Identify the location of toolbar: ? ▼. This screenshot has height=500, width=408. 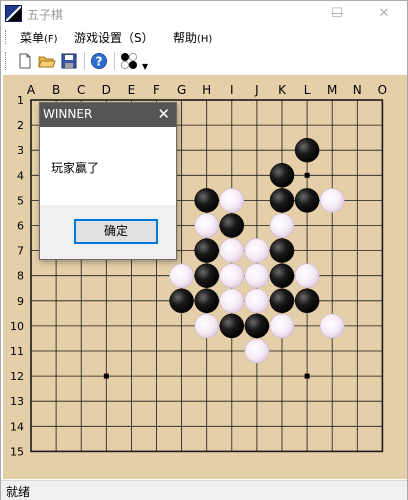
(204, 61).